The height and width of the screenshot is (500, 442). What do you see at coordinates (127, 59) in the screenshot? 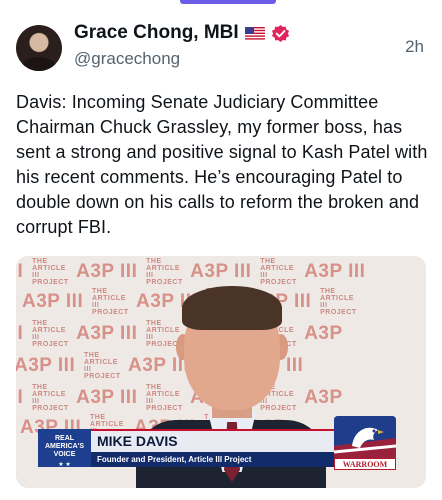
I see `author-handle: @gracechong` at bounding box center [127, 59].